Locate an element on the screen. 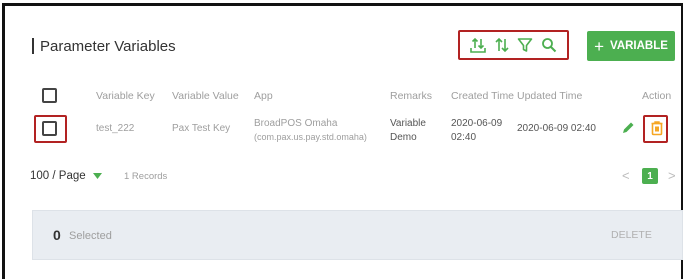 The height and width of the screenshot is (279, 684). page-size-select: 100 / Page is located at coordinates (66, 176).